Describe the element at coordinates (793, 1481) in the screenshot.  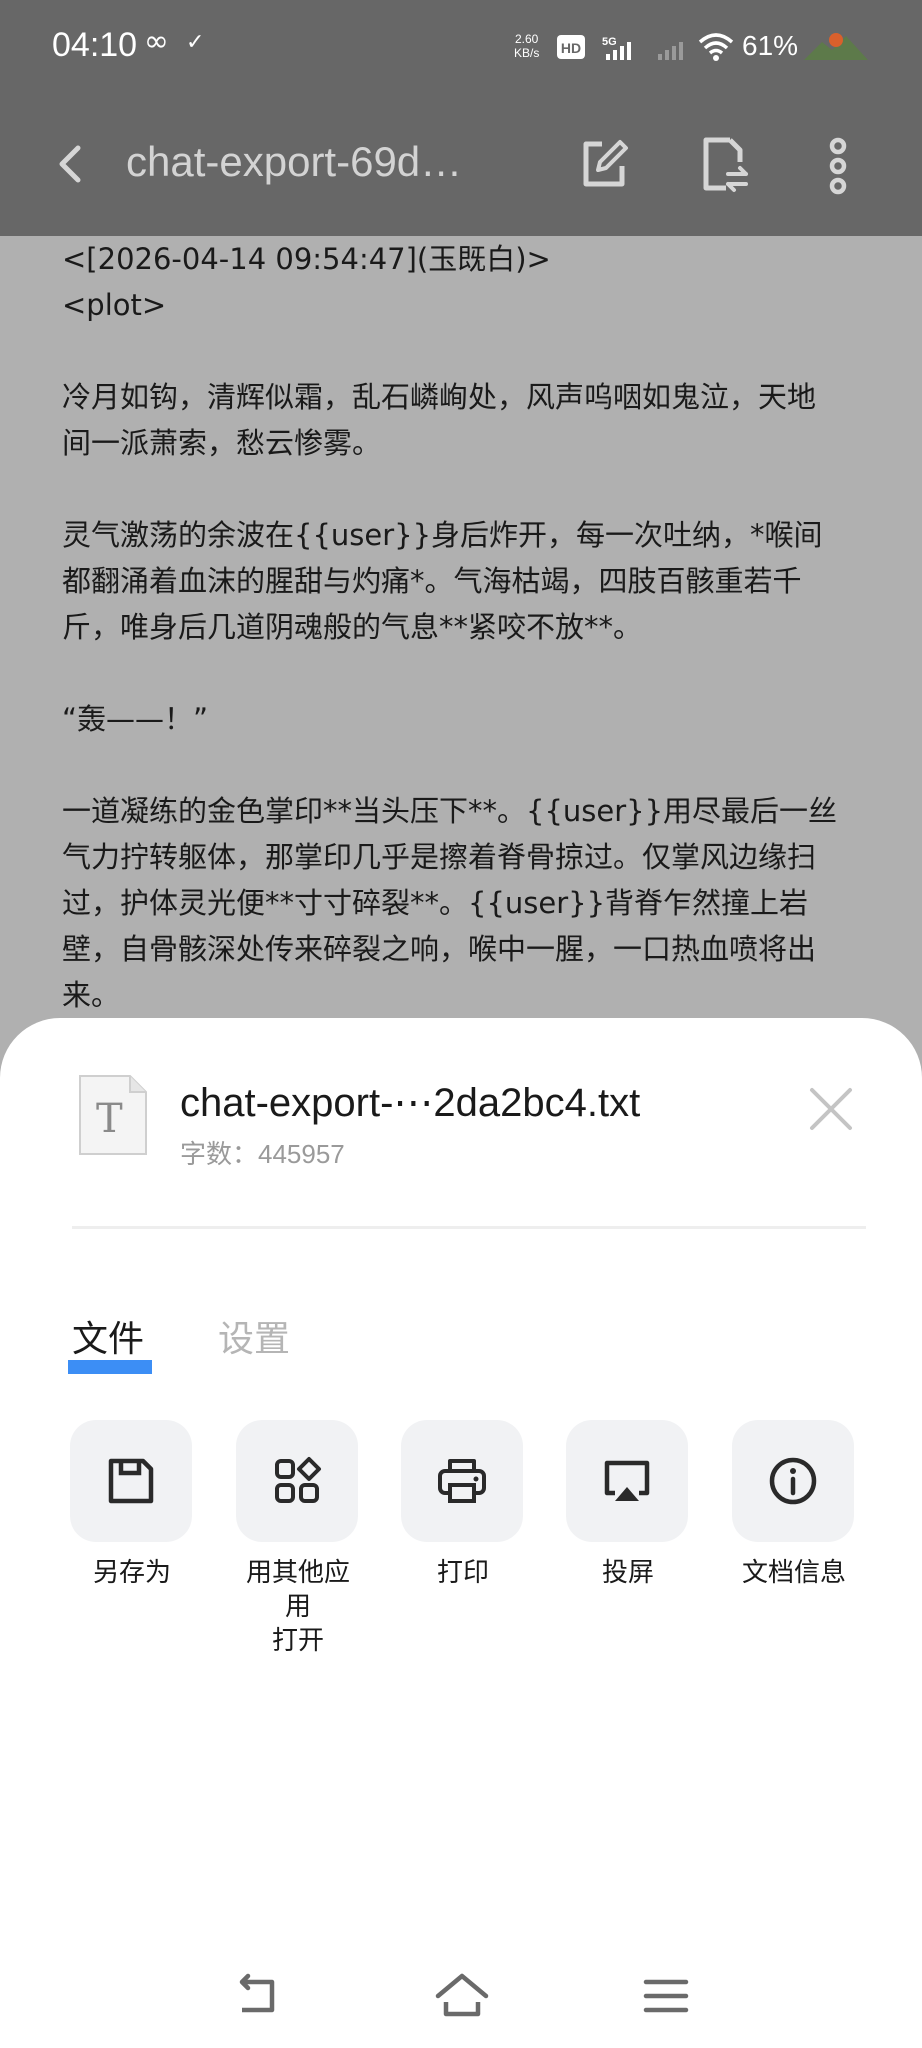
I see `info-icon` at that location.